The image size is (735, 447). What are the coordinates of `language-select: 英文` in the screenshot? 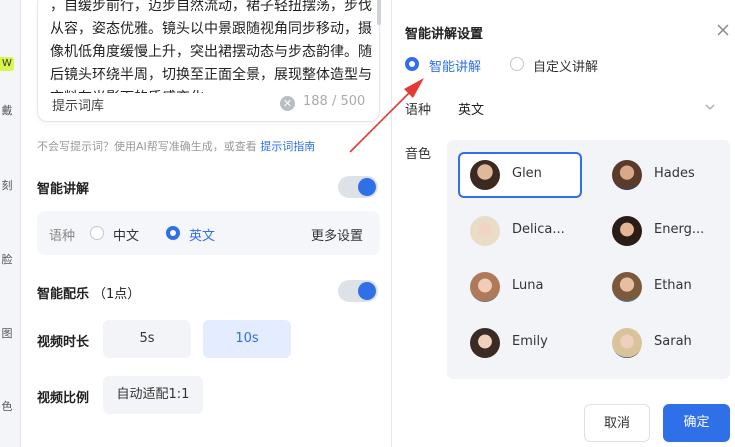 It's located at (471, 108).